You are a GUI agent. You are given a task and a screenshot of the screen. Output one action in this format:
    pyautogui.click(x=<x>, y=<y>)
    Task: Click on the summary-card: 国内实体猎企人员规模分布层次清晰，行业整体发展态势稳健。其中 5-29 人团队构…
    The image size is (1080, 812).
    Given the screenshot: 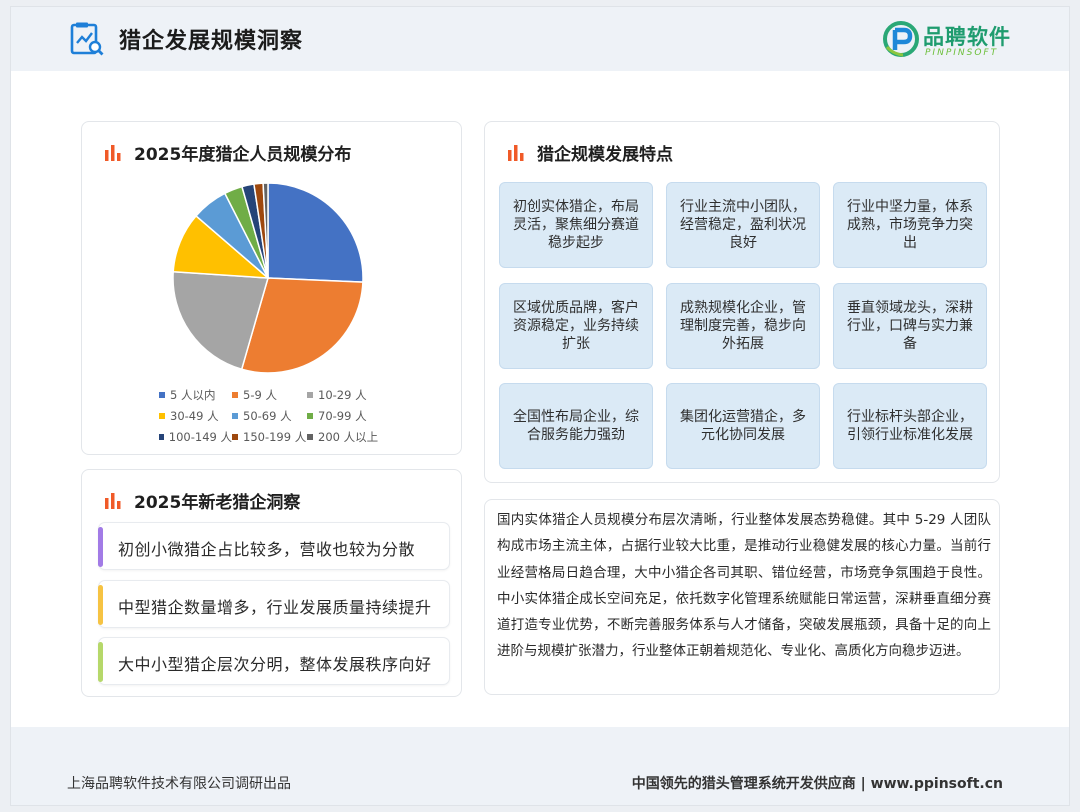 What is the action you would take?
    pyautogui.click(x=742, y=597)
    